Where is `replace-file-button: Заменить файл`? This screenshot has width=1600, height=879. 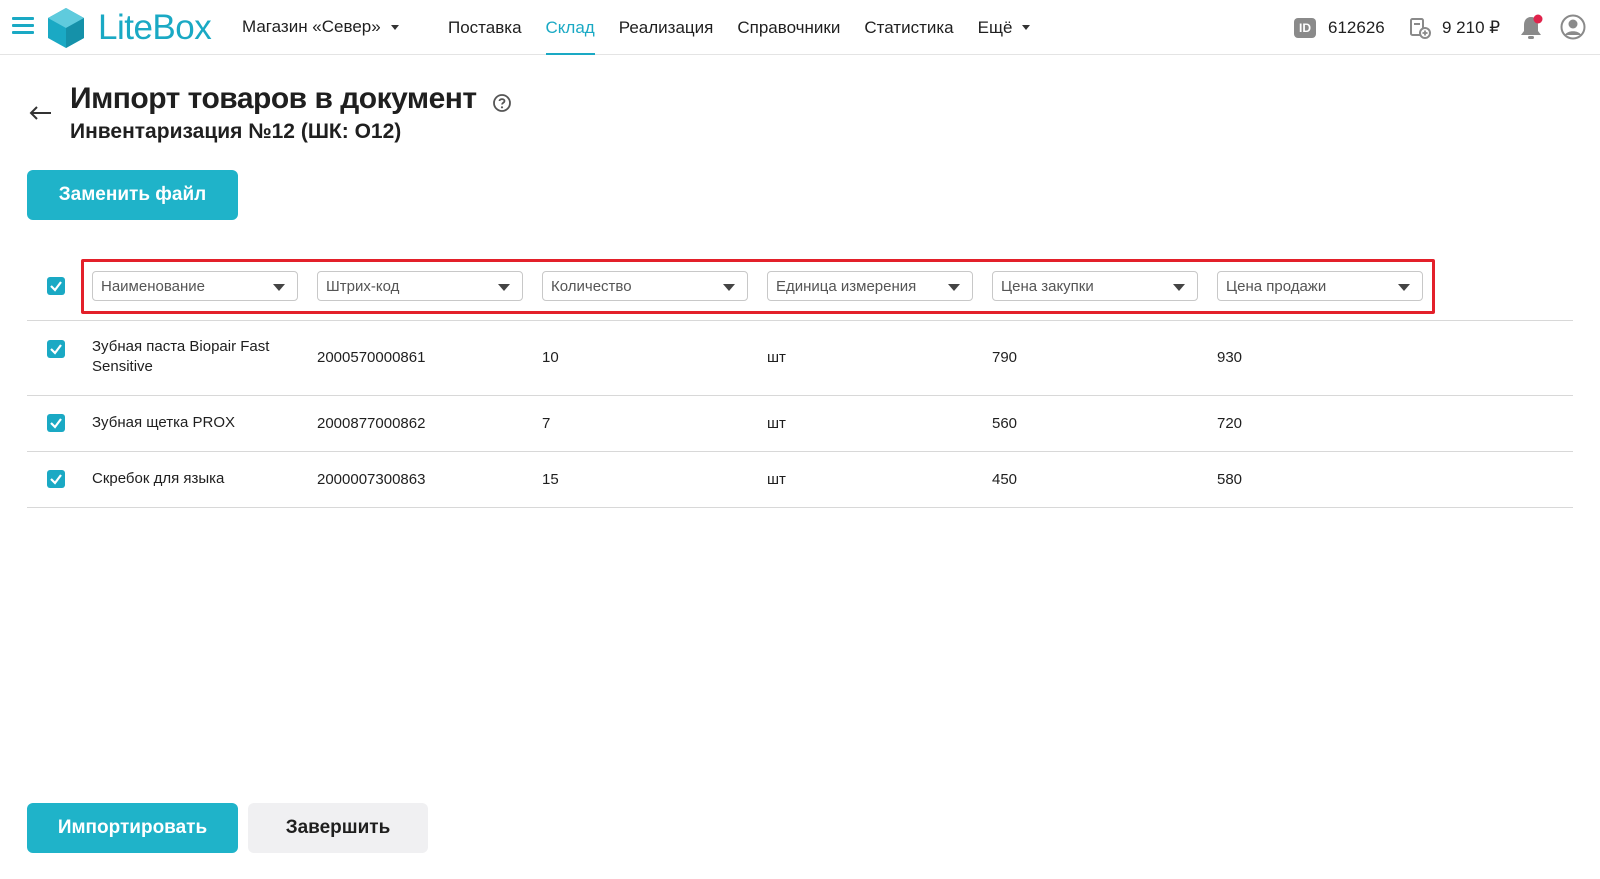 replace-file-button: Заменить файл is located at coordinates (132, 195).